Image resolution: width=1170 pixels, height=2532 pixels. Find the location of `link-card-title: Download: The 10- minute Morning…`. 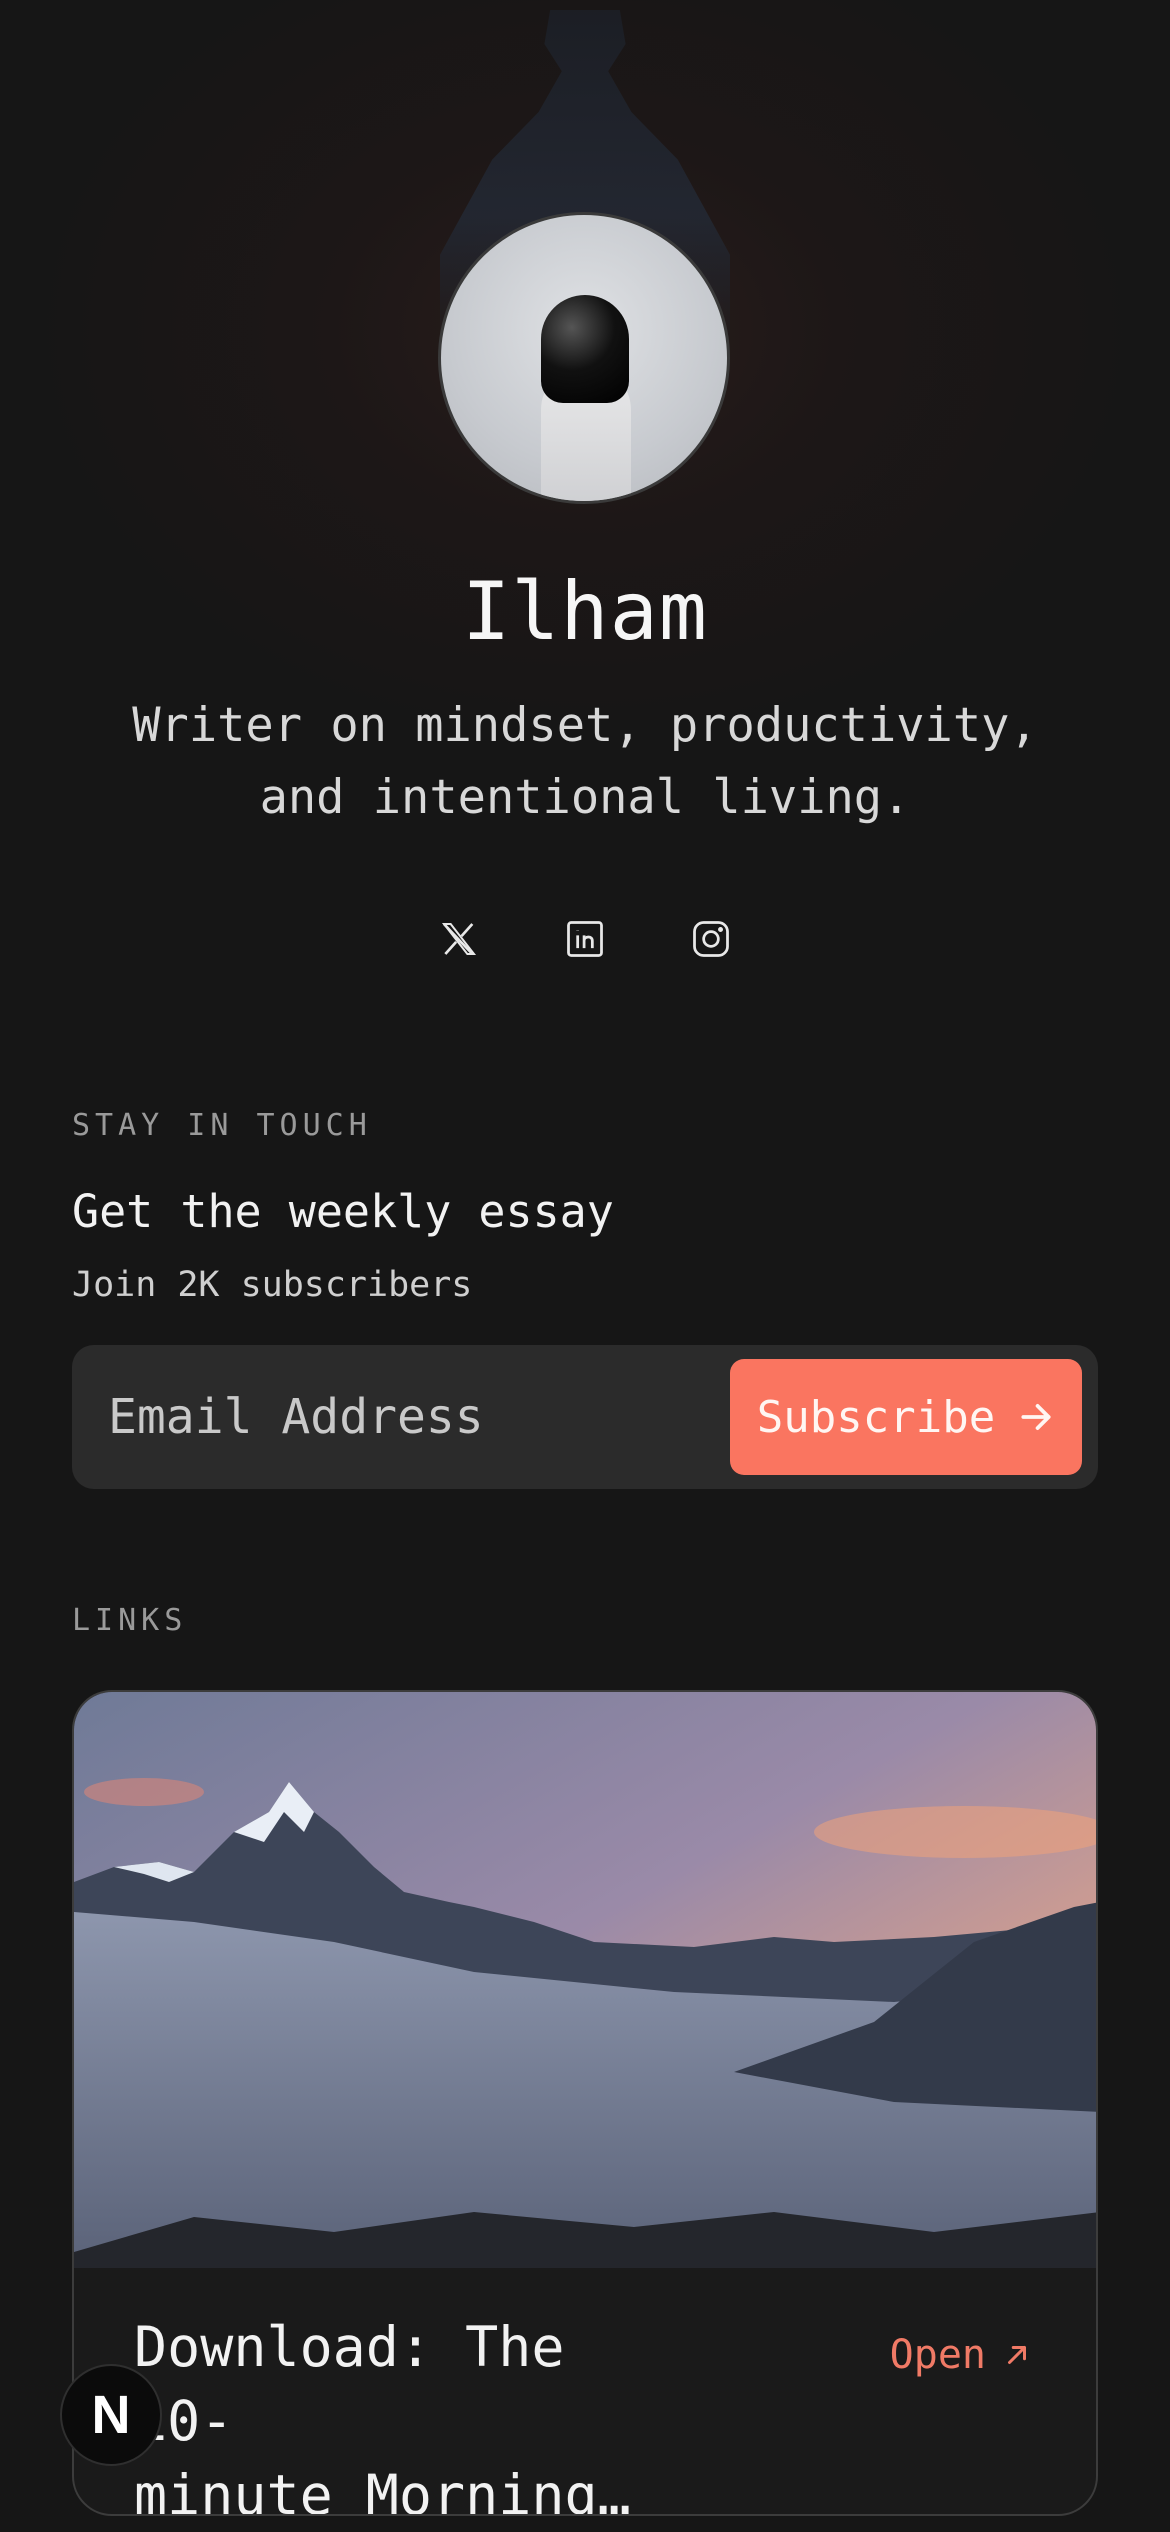

link-card-title: Download: The 10- minute Morning… is located at coordinates (414, 2413).